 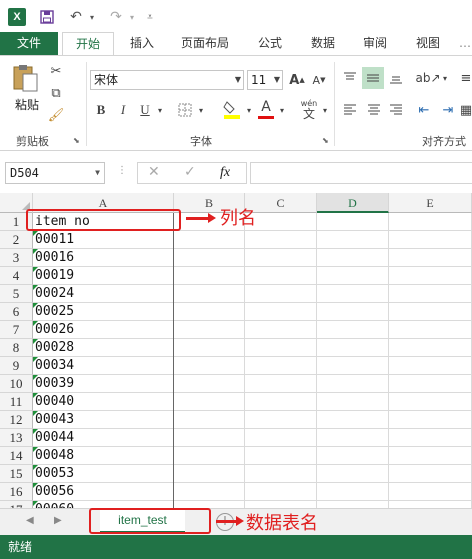 What do you see at coordinates (16, 366) in the screenshot?
I see `row-header: 9` at bounding box center [16, 366].